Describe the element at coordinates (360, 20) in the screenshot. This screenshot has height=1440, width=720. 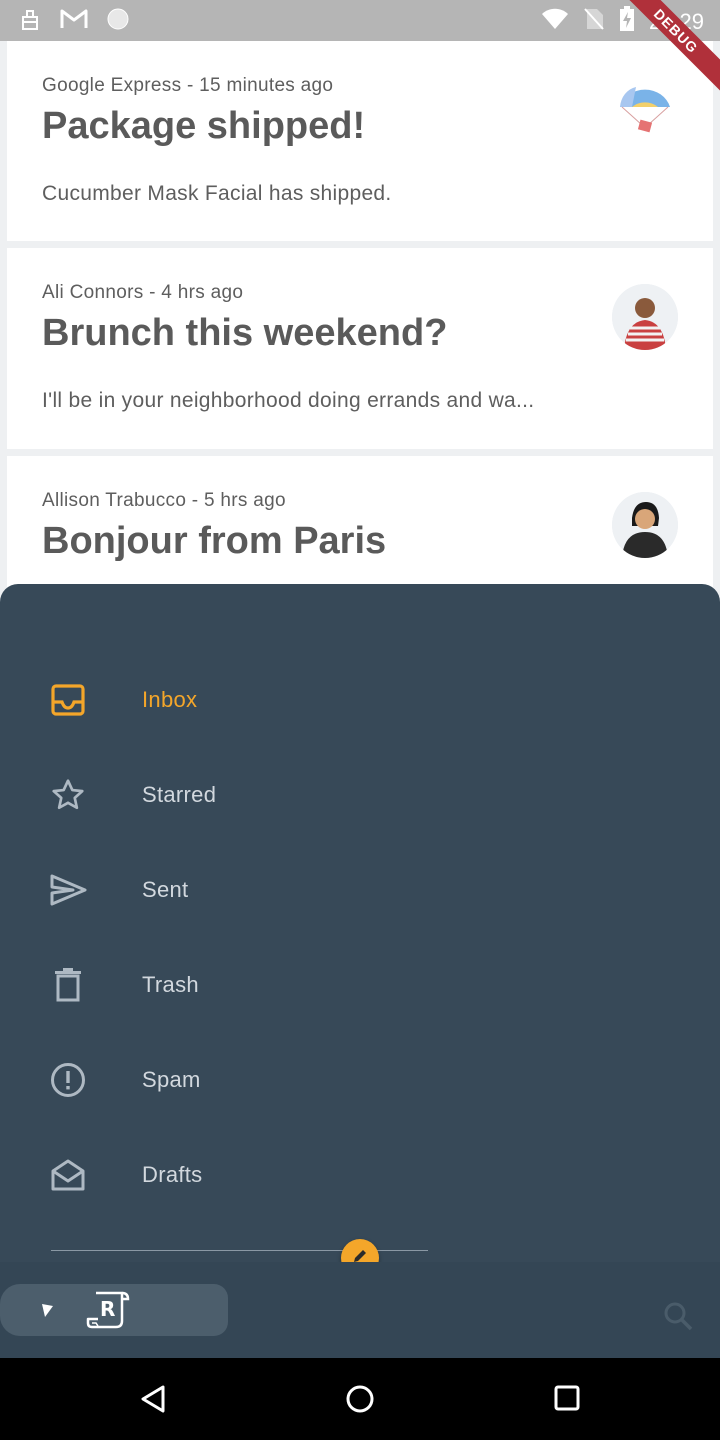
I see `status-bar: 23:29` at that location.